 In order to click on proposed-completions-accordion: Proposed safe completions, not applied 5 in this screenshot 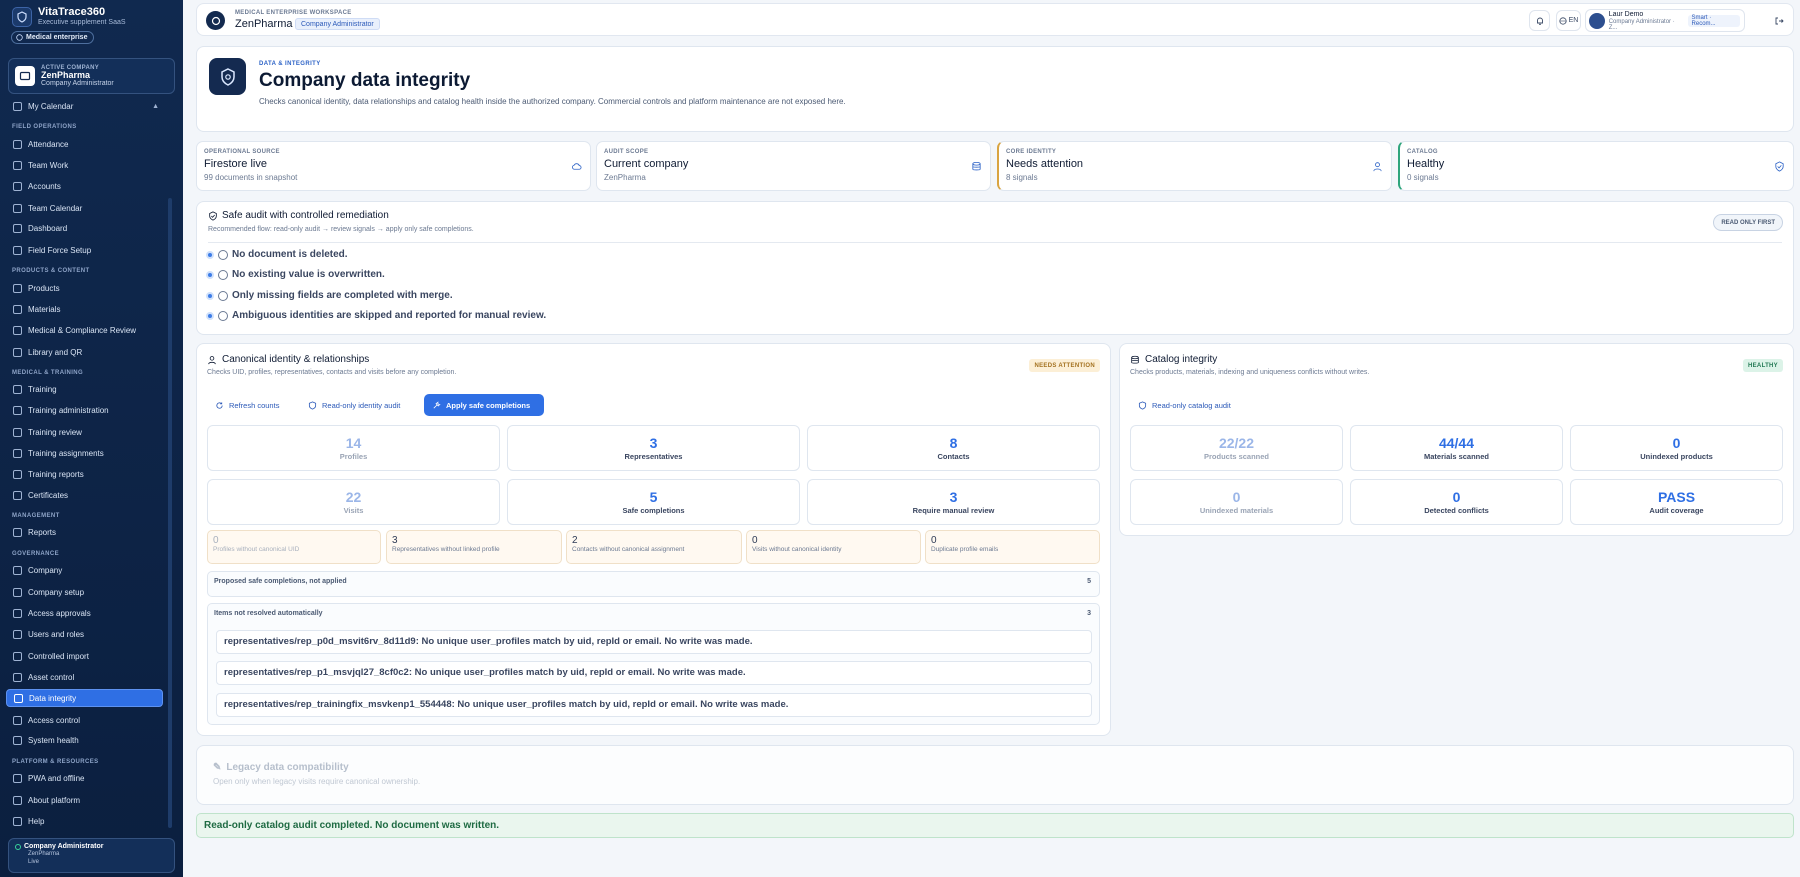, I will do `click(653, 584)`.